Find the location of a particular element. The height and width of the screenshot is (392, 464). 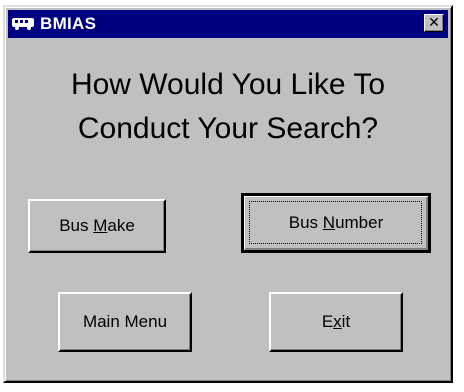

close-button: ✕ is located at coordinates (434, 23).